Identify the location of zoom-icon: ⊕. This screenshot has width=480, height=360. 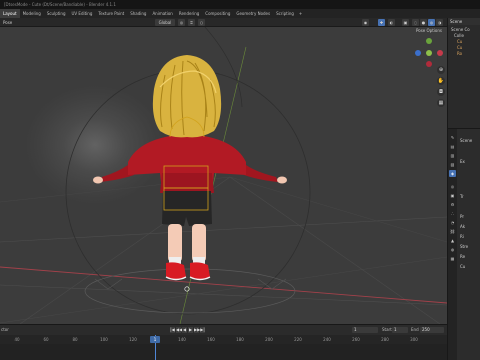
(441, 70).